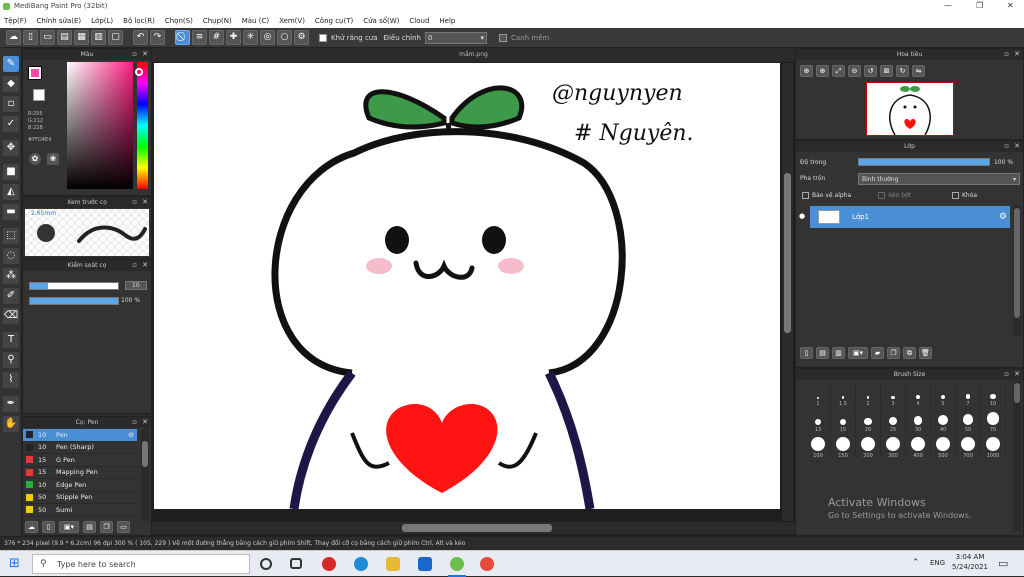 The width and height of the screenshot is (1024, 577). I want to click on eye-icon: ●, so click(803, 216).